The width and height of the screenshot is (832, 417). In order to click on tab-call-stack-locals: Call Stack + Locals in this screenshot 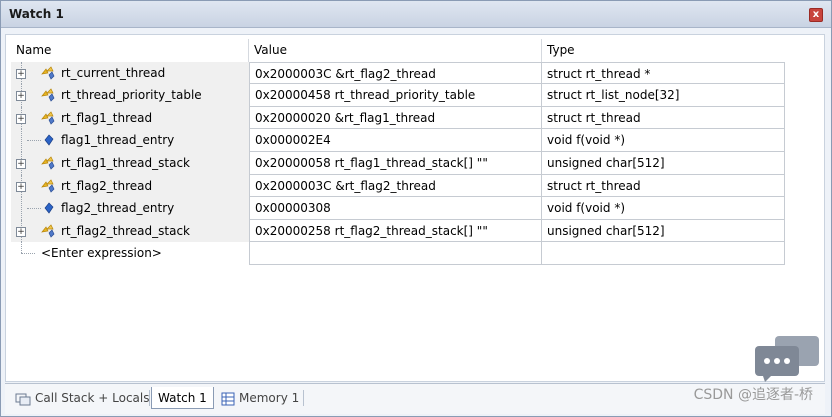, I will do `click(82, 398)`.